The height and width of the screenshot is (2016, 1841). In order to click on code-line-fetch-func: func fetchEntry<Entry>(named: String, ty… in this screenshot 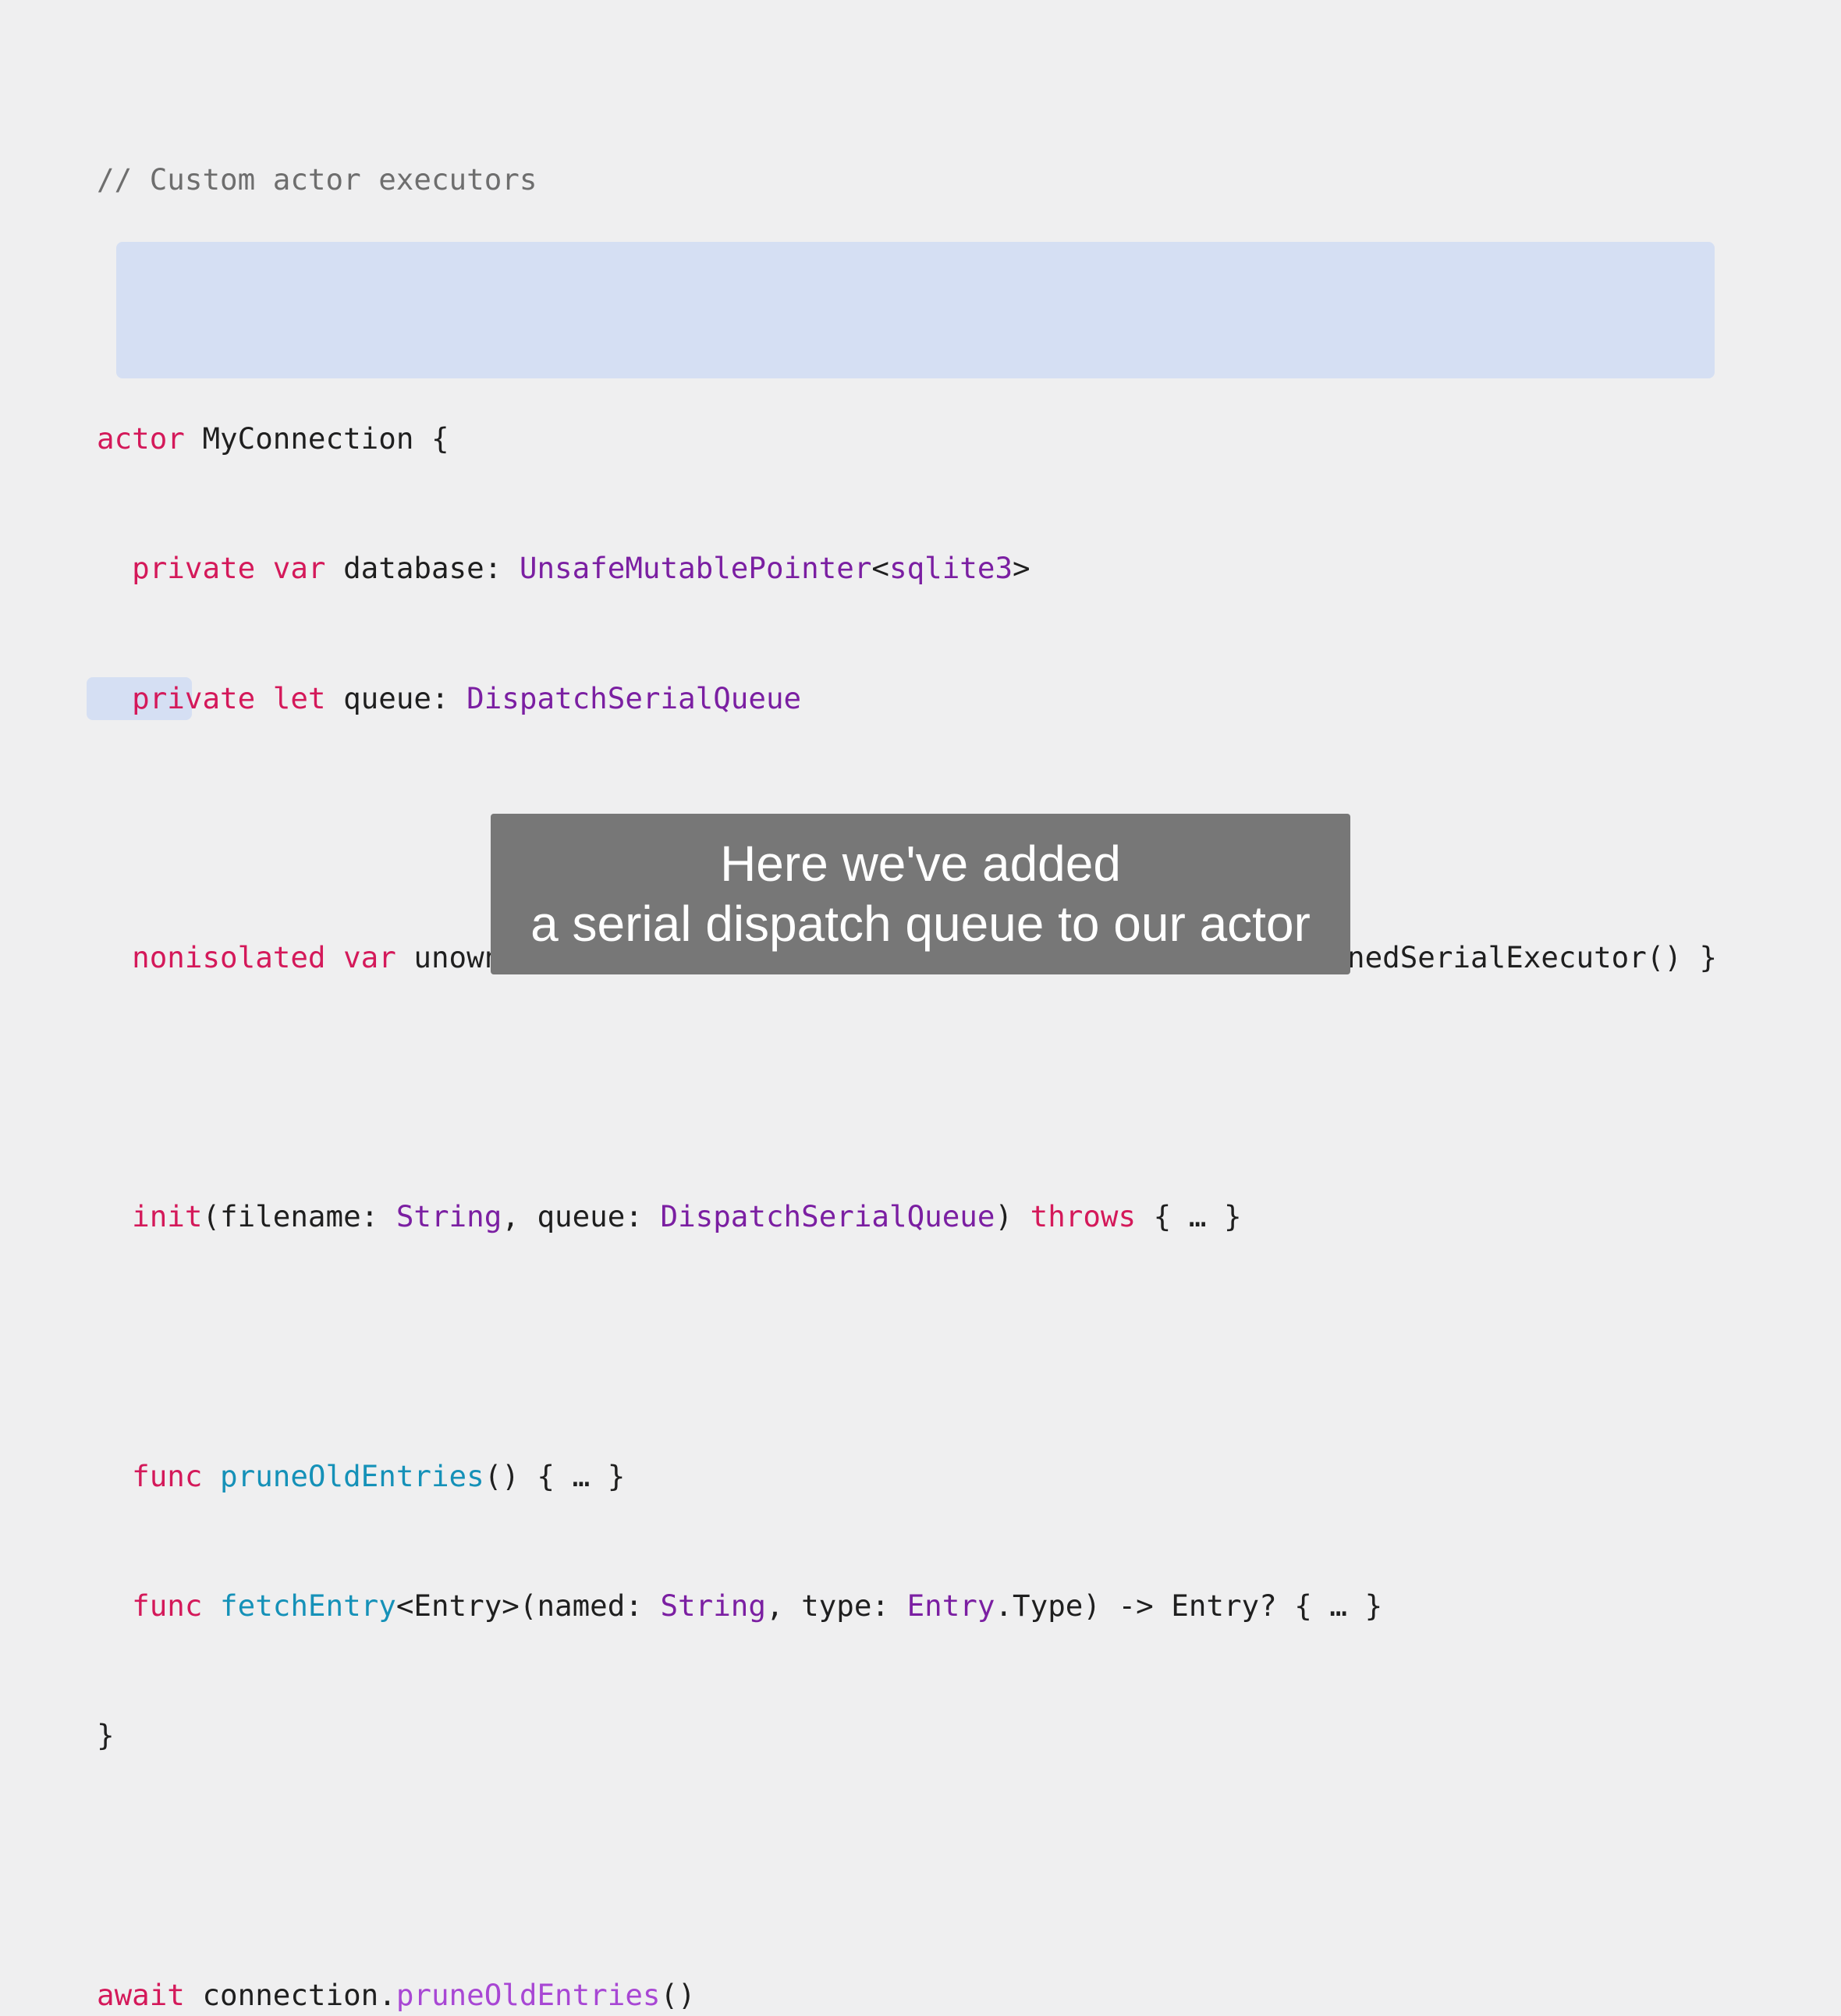, I will do `click(757, 1606)`.